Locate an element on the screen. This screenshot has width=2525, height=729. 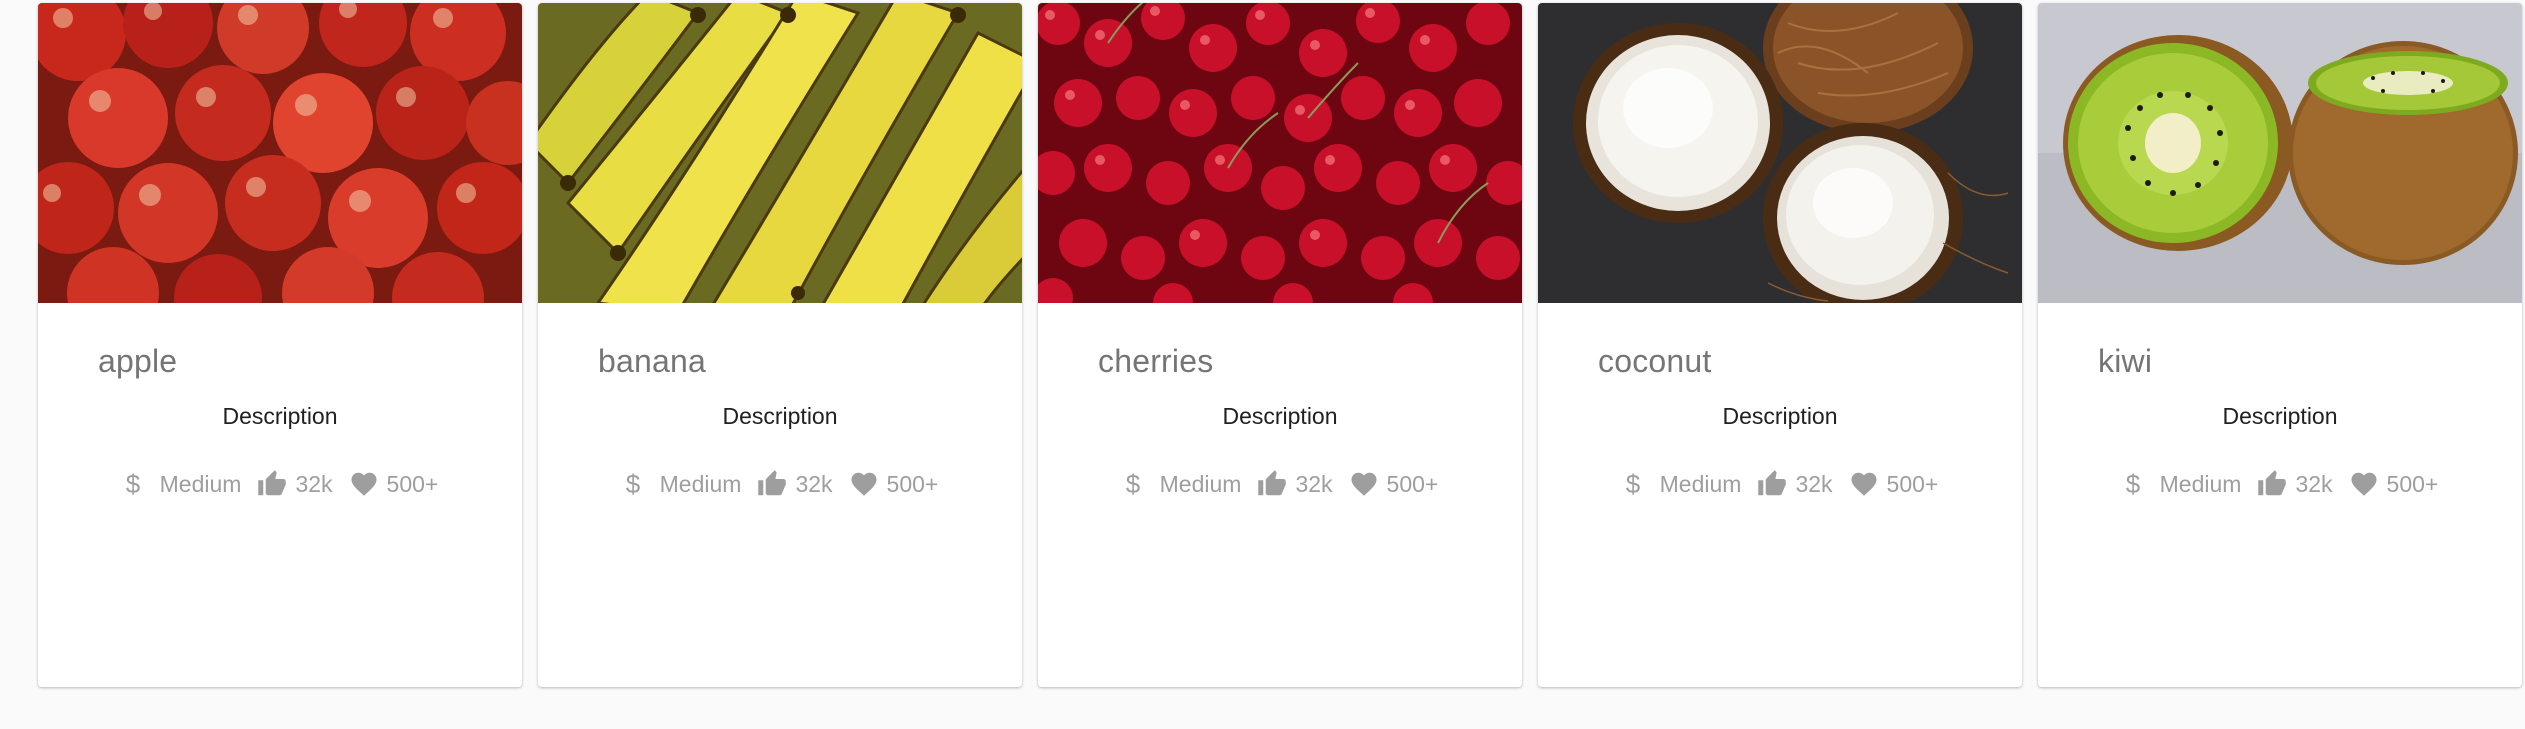
card-title: kiwi is located at coordinates (2125, 361).